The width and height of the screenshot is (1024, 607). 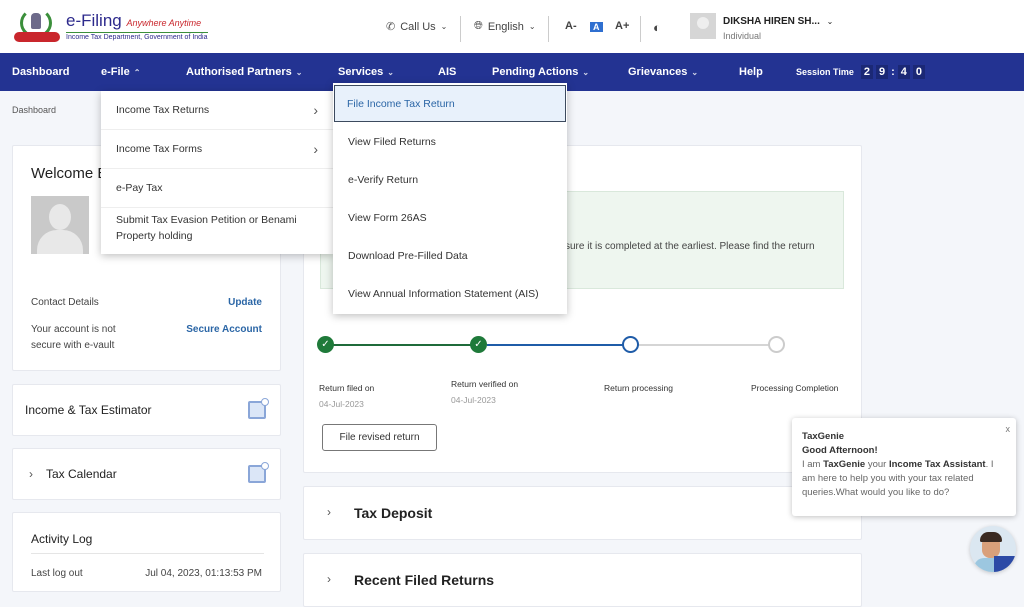 I want to click on nav-authorised-partners: Authorised Partners ⌄, so click(x=244, y=72).